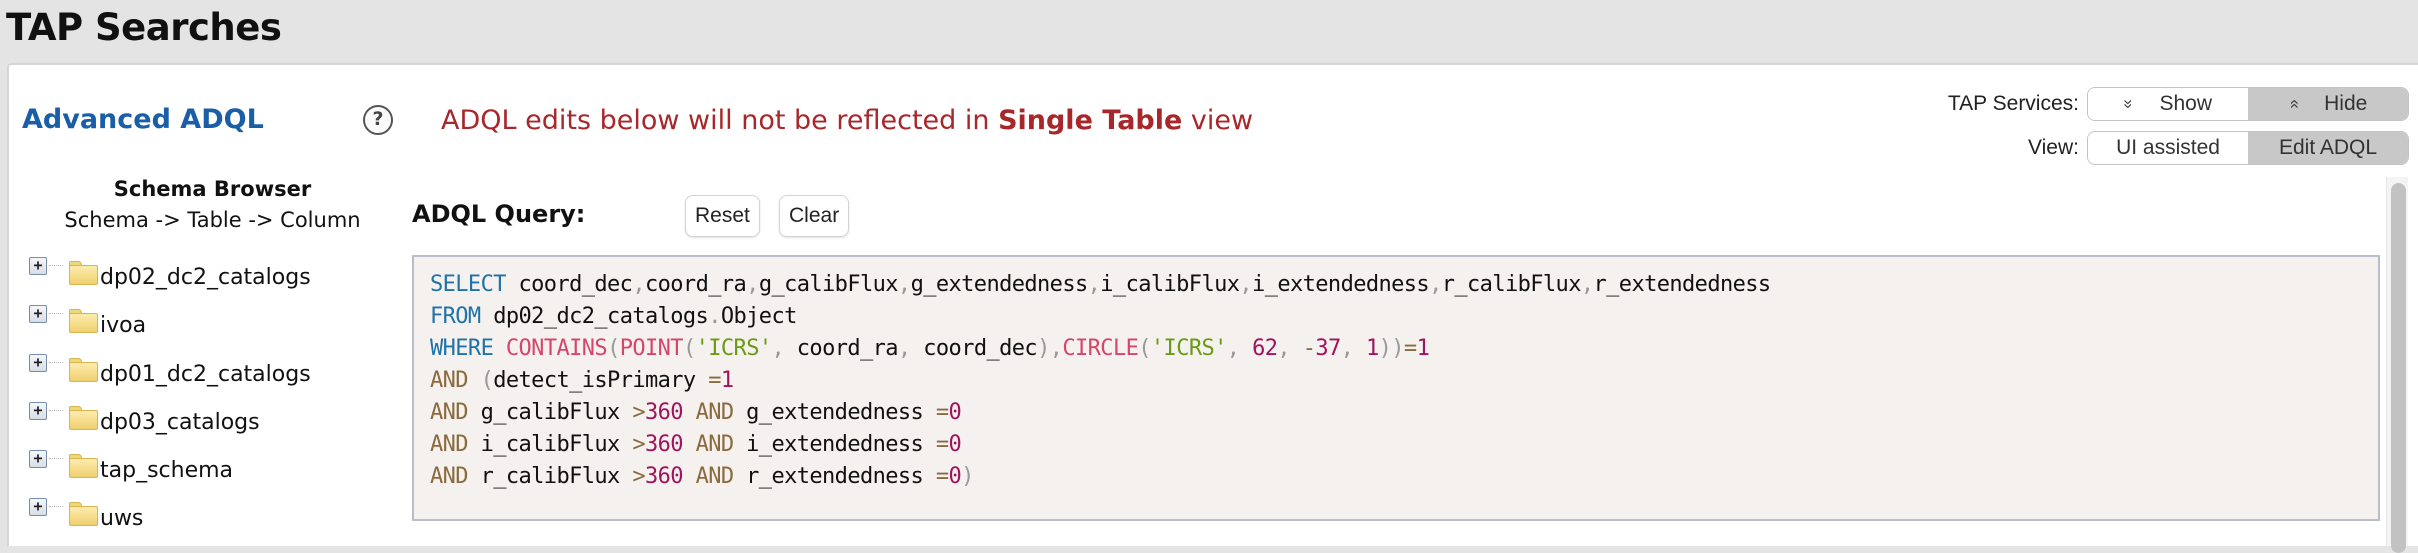 The image size is (2418, 553). Describe the element at coordinates (378, 120) in the screenshot. I see `help-circle-icon: ?` at that location.